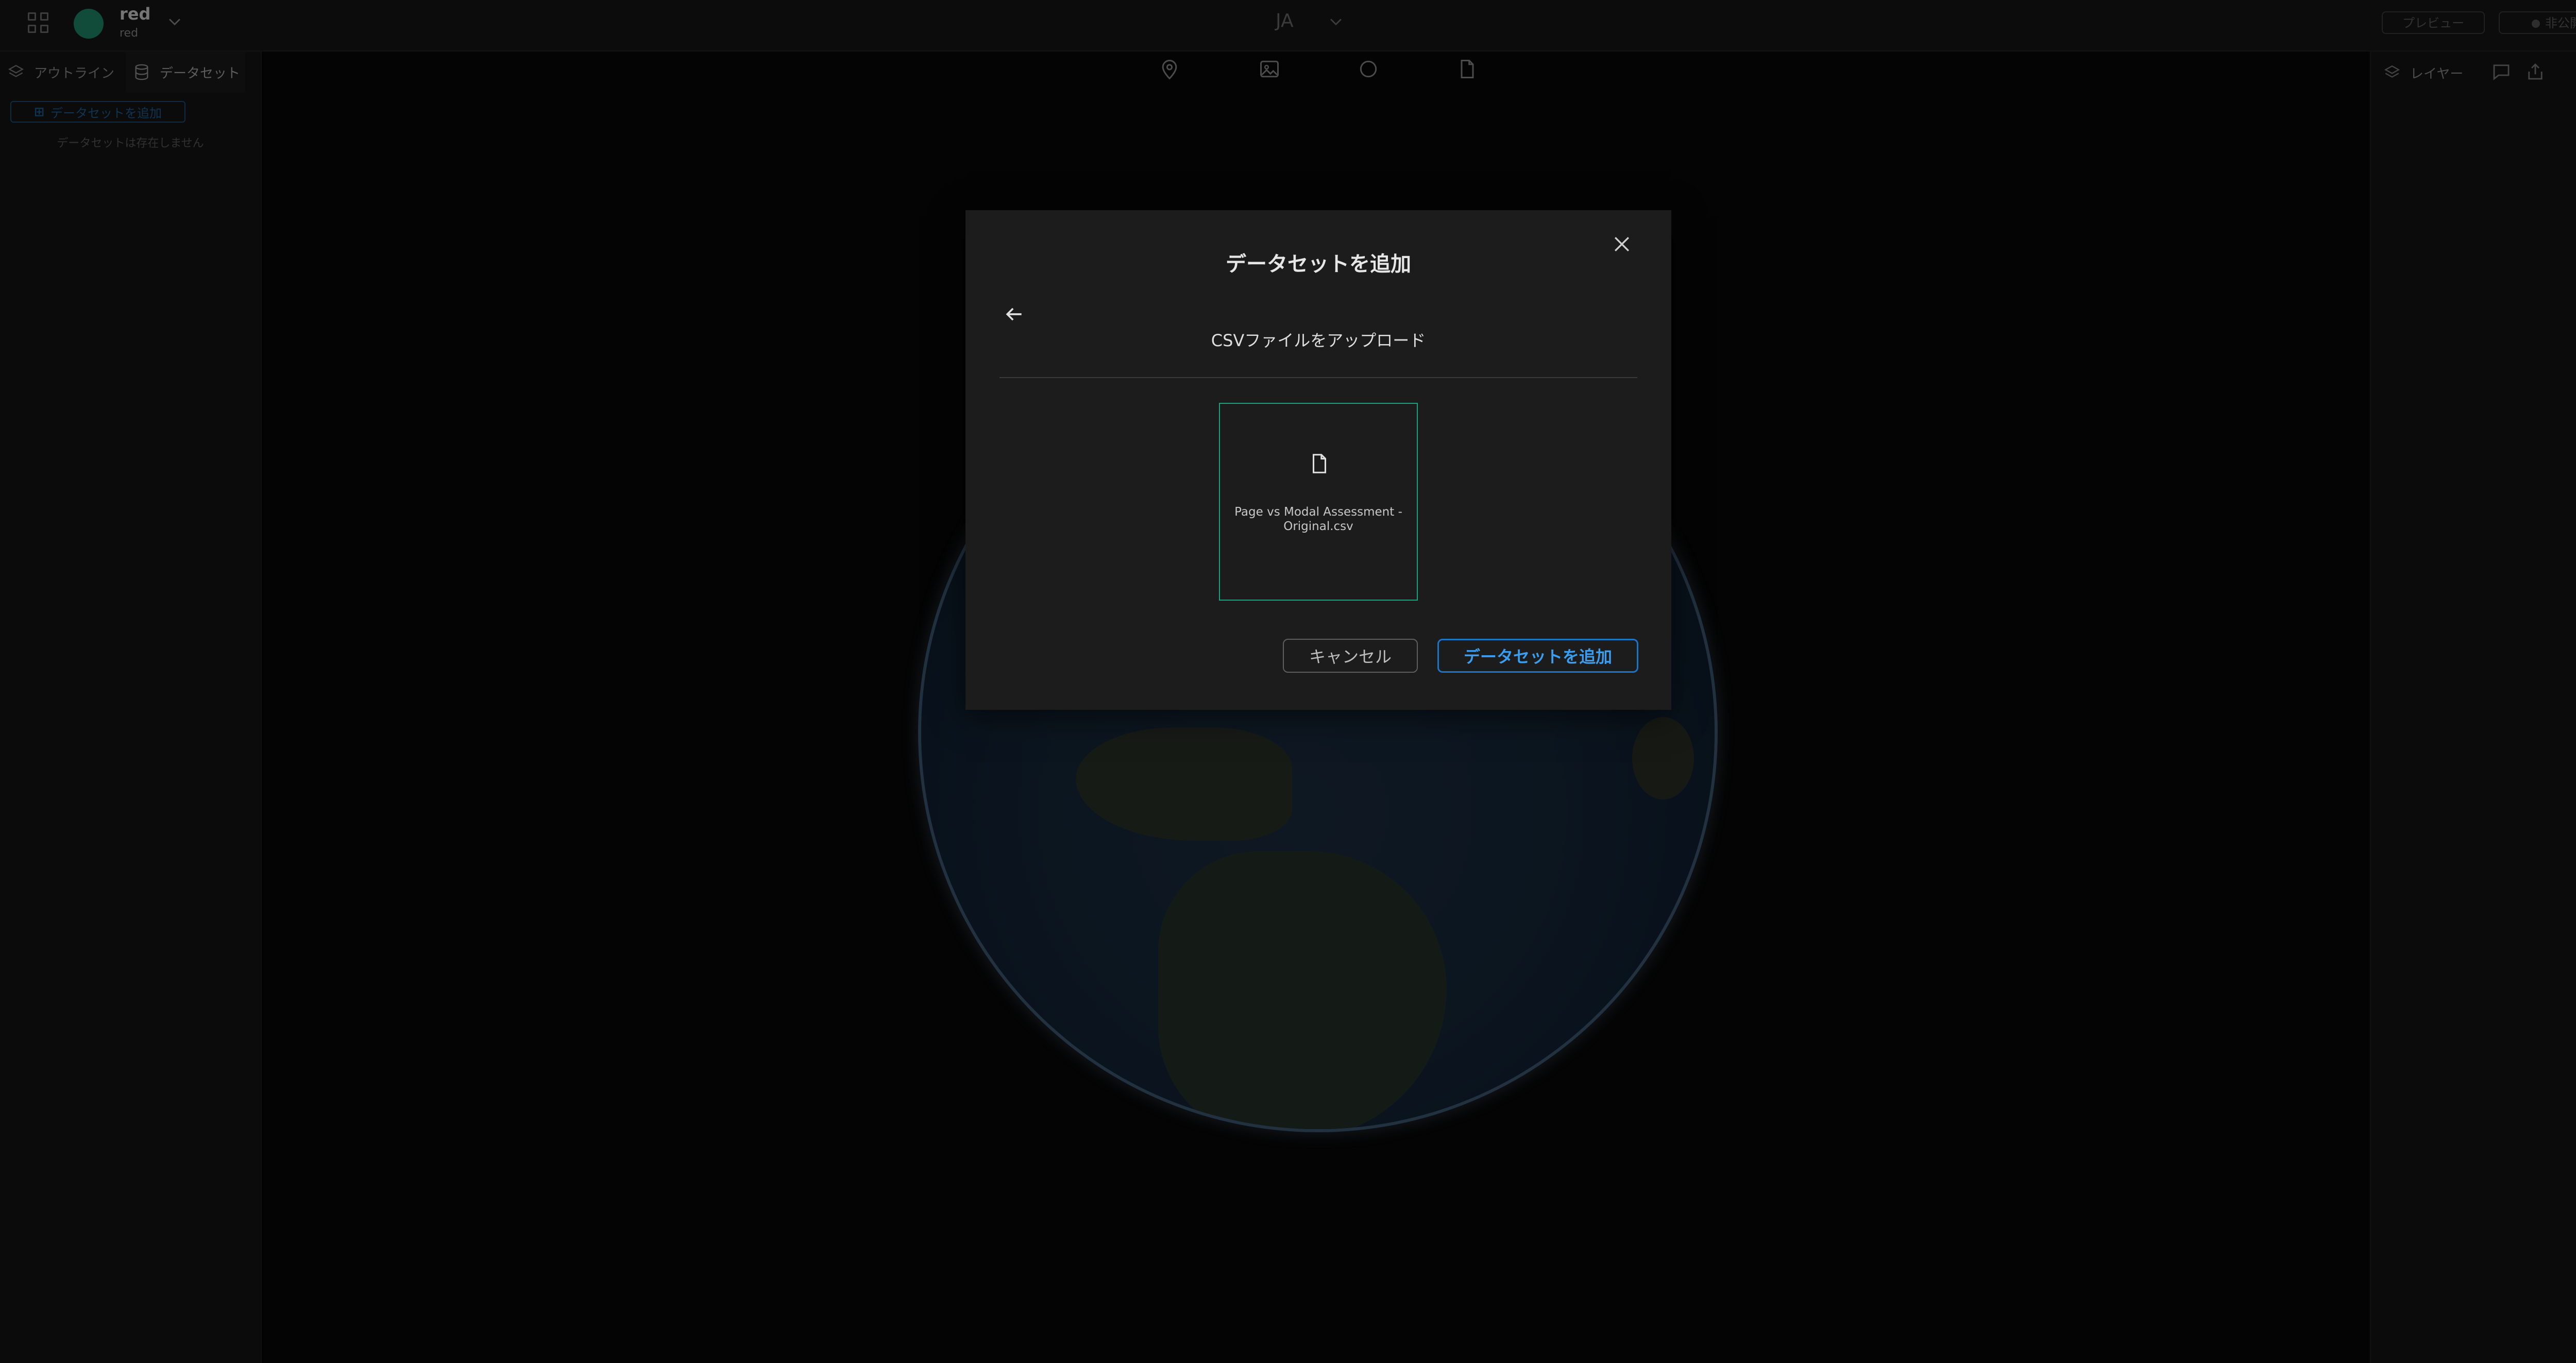 The height and width of the screenshot is (1363, 2576). Describe the element at coordinates (1622, 244) in the screenshot. I see `close-icon` at that location.